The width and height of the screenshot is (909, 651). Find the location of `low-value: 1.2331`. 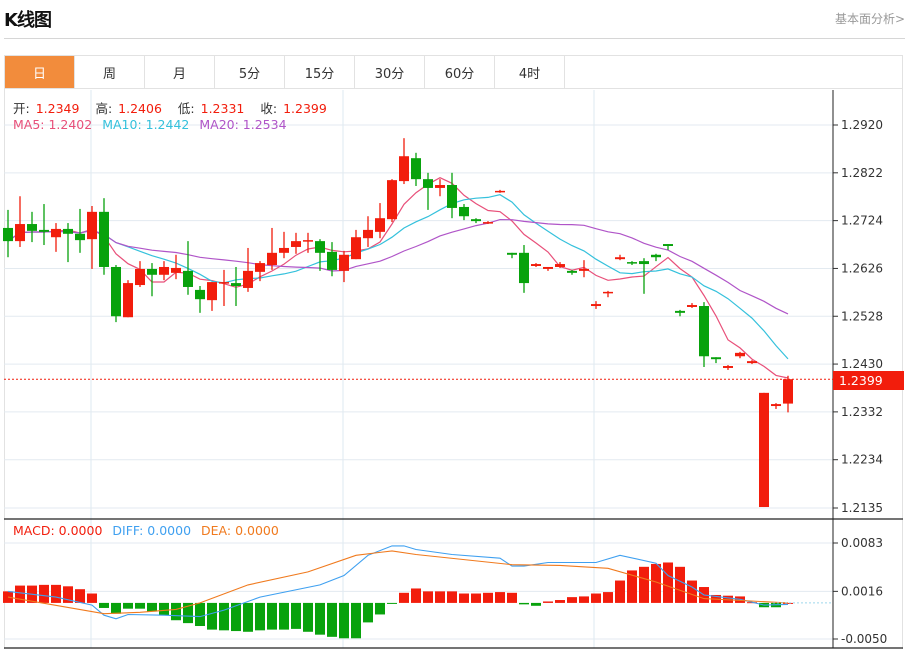

low-value: 1.2331 is located at coordinates (222, 108).